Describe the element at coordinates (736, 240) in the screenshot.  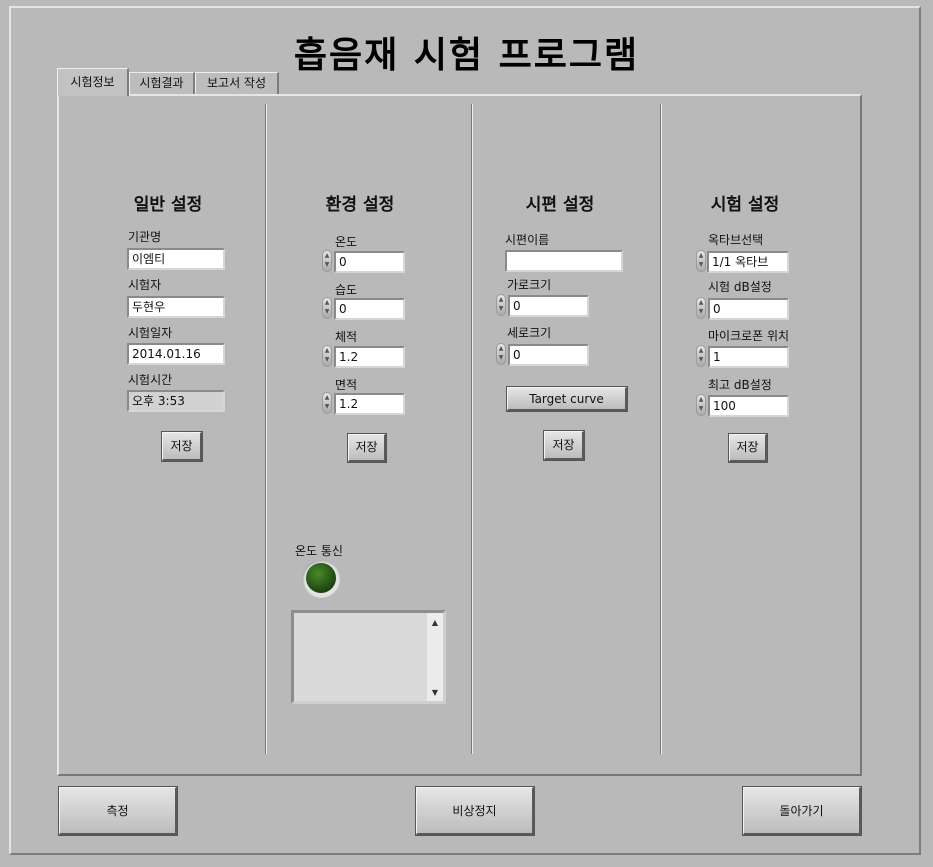
I see `octave-label: 옥타브선택` at that location.